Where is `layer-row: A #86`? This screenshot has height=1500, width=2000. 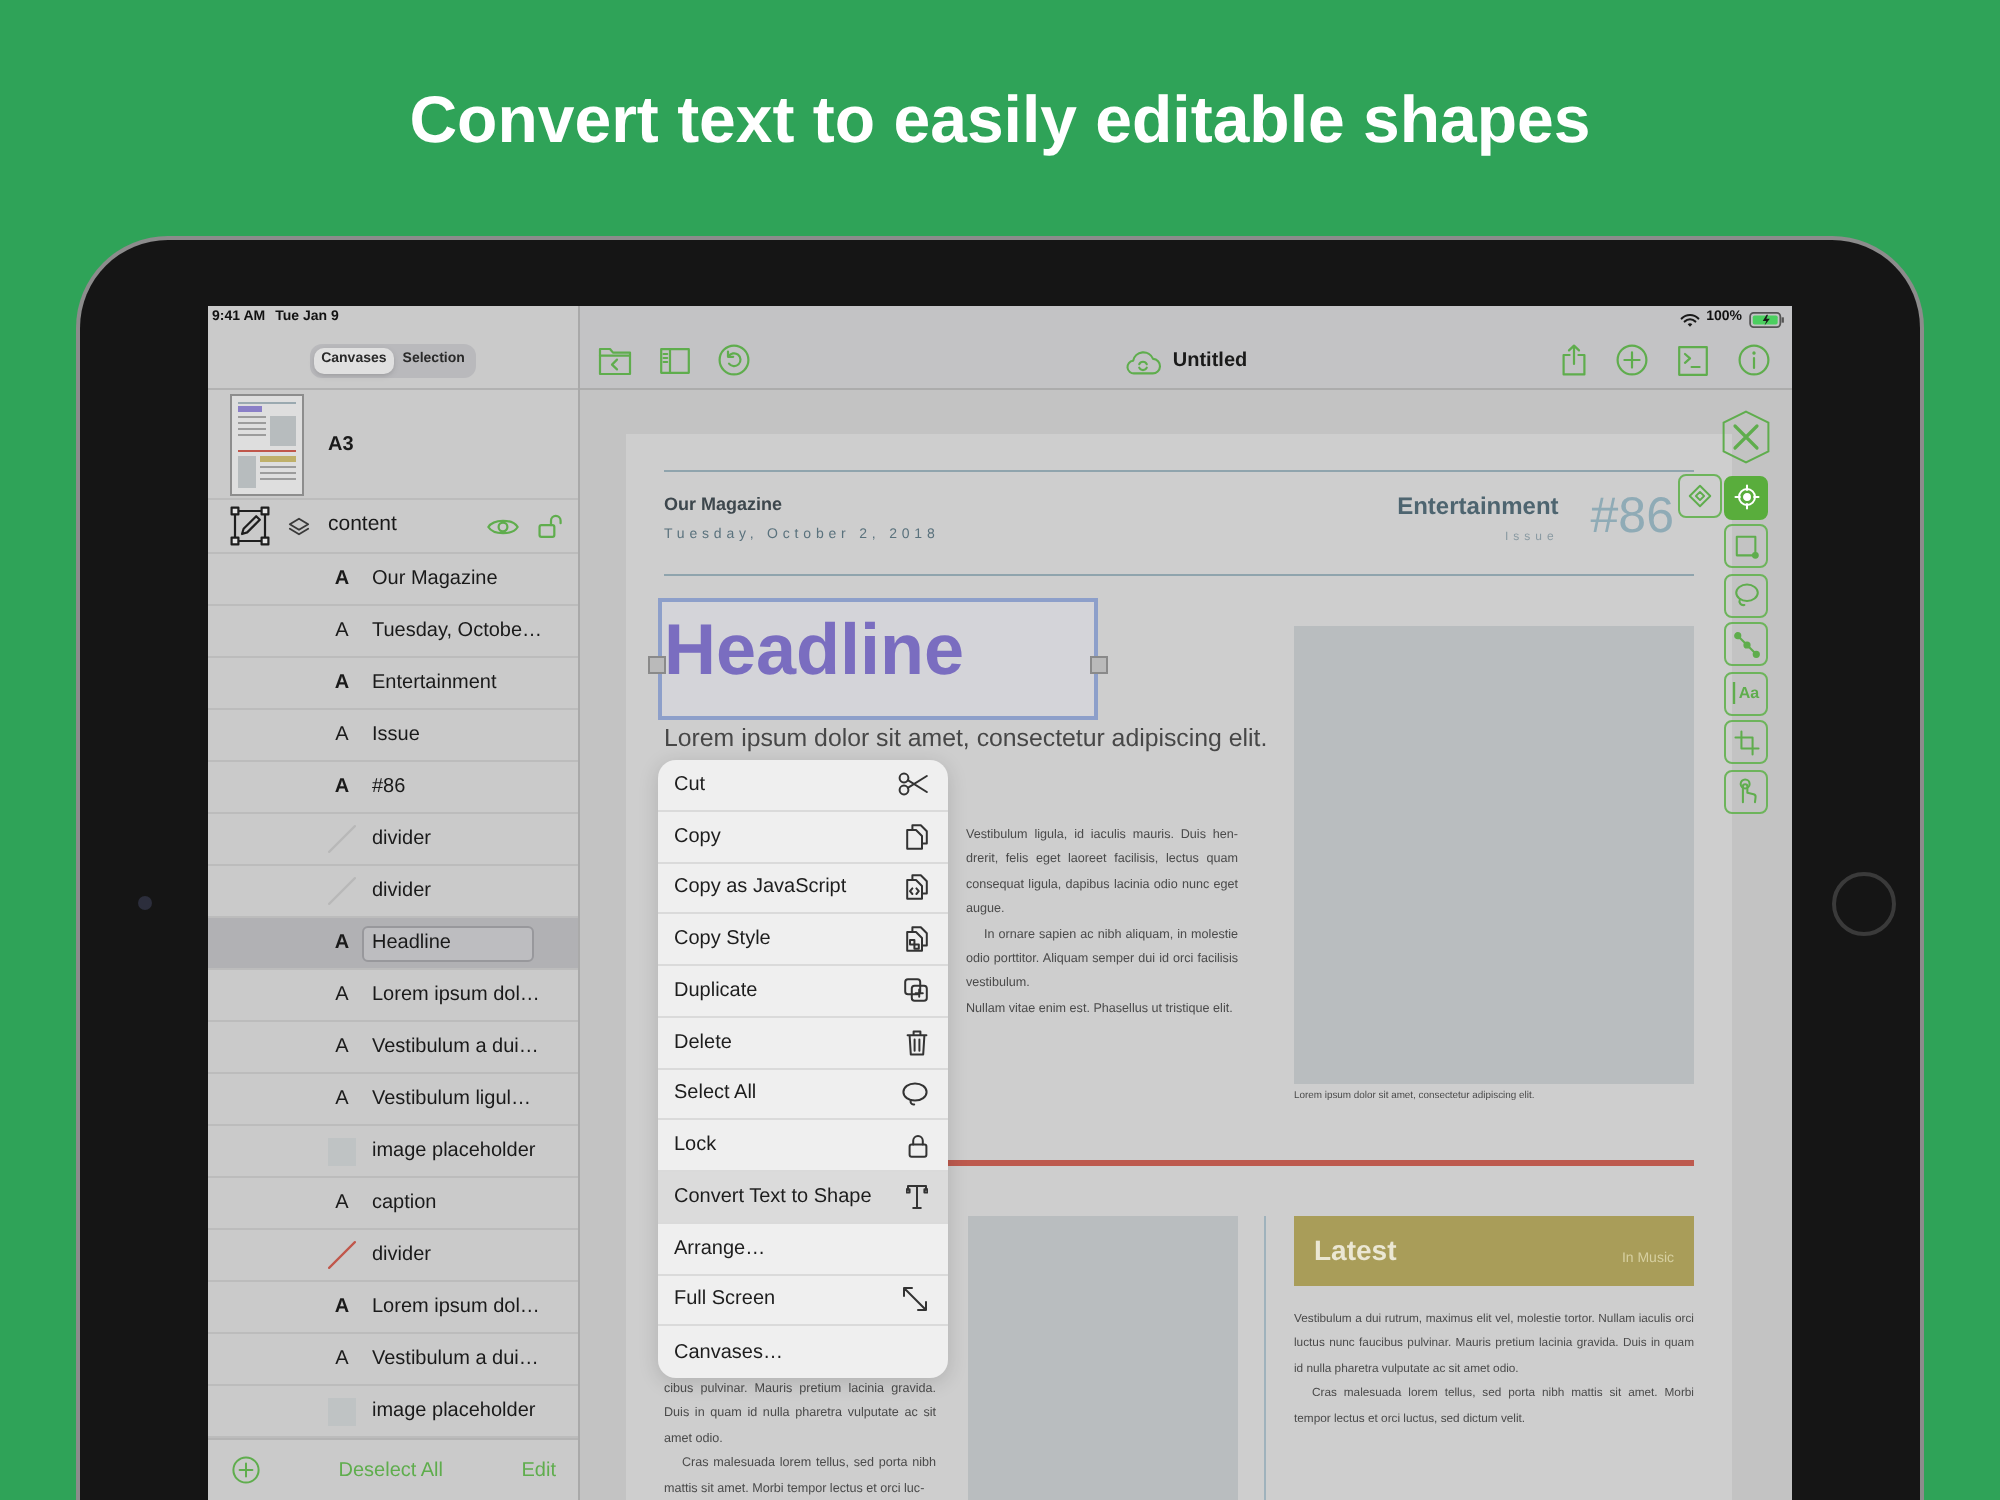 layer-row: A #86 is located at coordinates (393, 788).